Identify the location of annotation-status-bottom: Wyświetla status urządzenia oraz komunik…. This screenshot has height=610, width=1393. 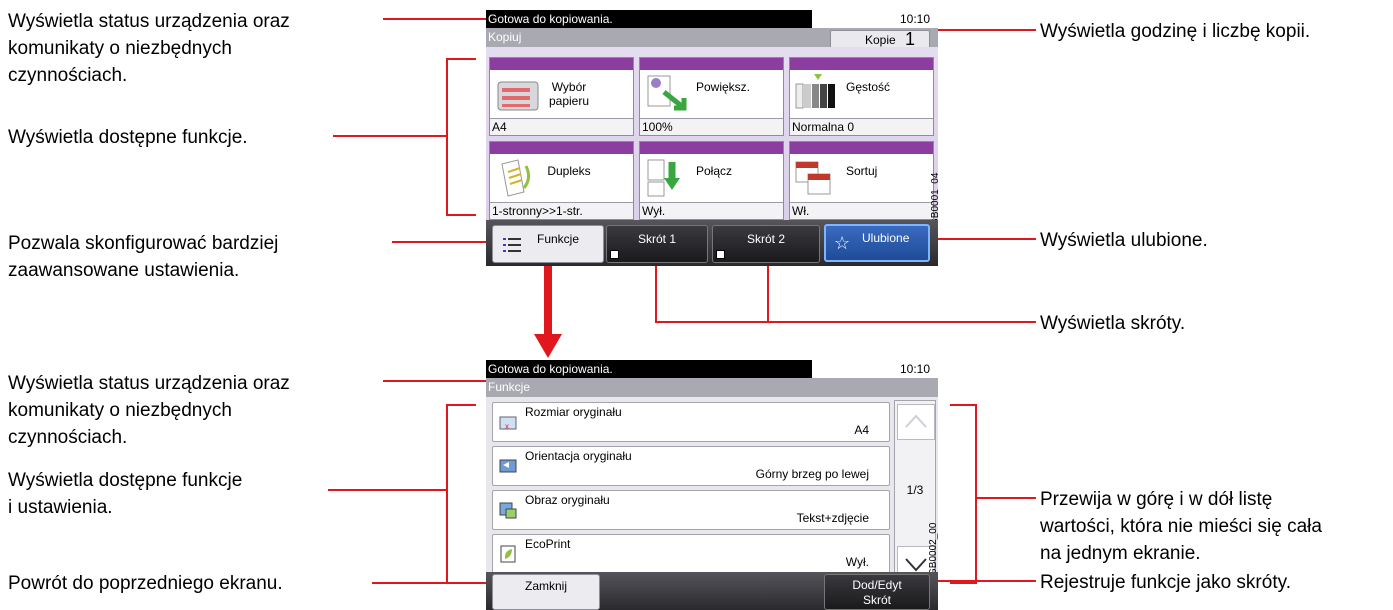
(149, 410).